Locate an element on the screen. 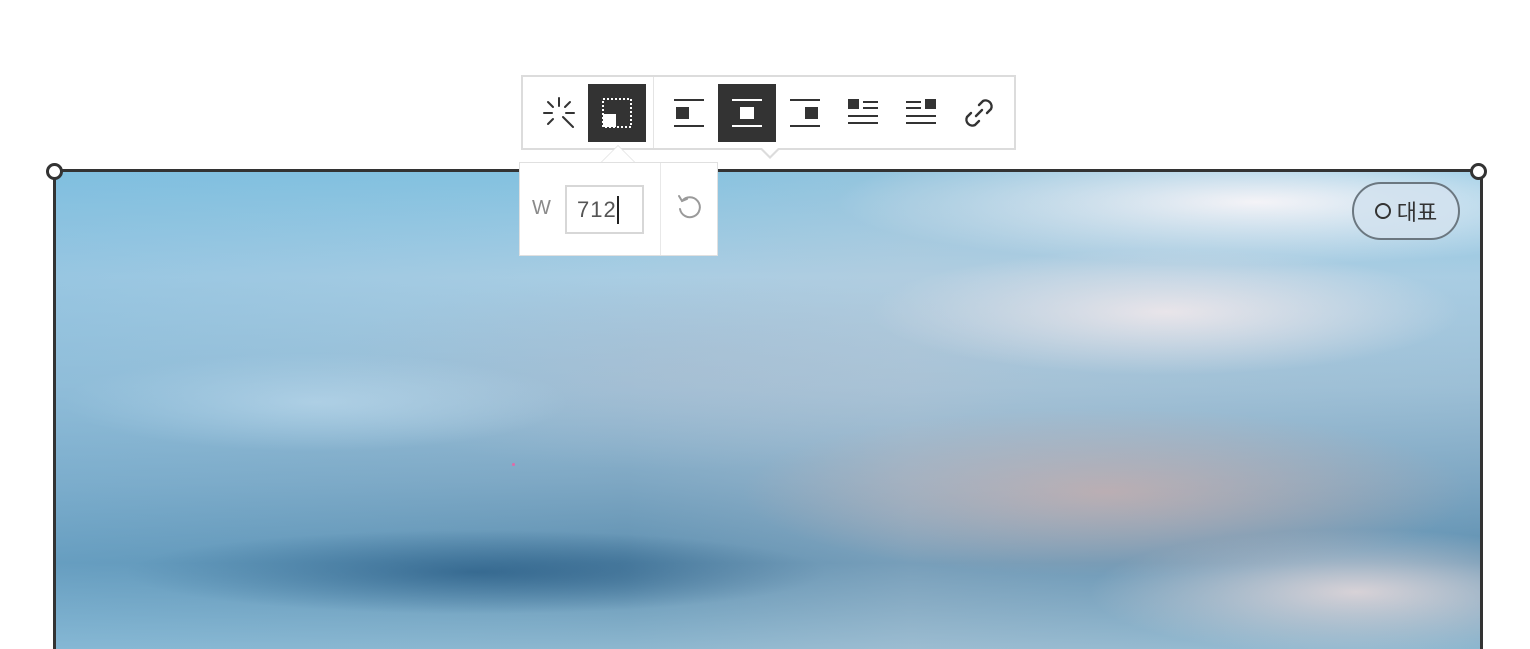 The width and height of the screenshot is (1530, 649). auto-enhance-button is located at coordinates (559, 113).